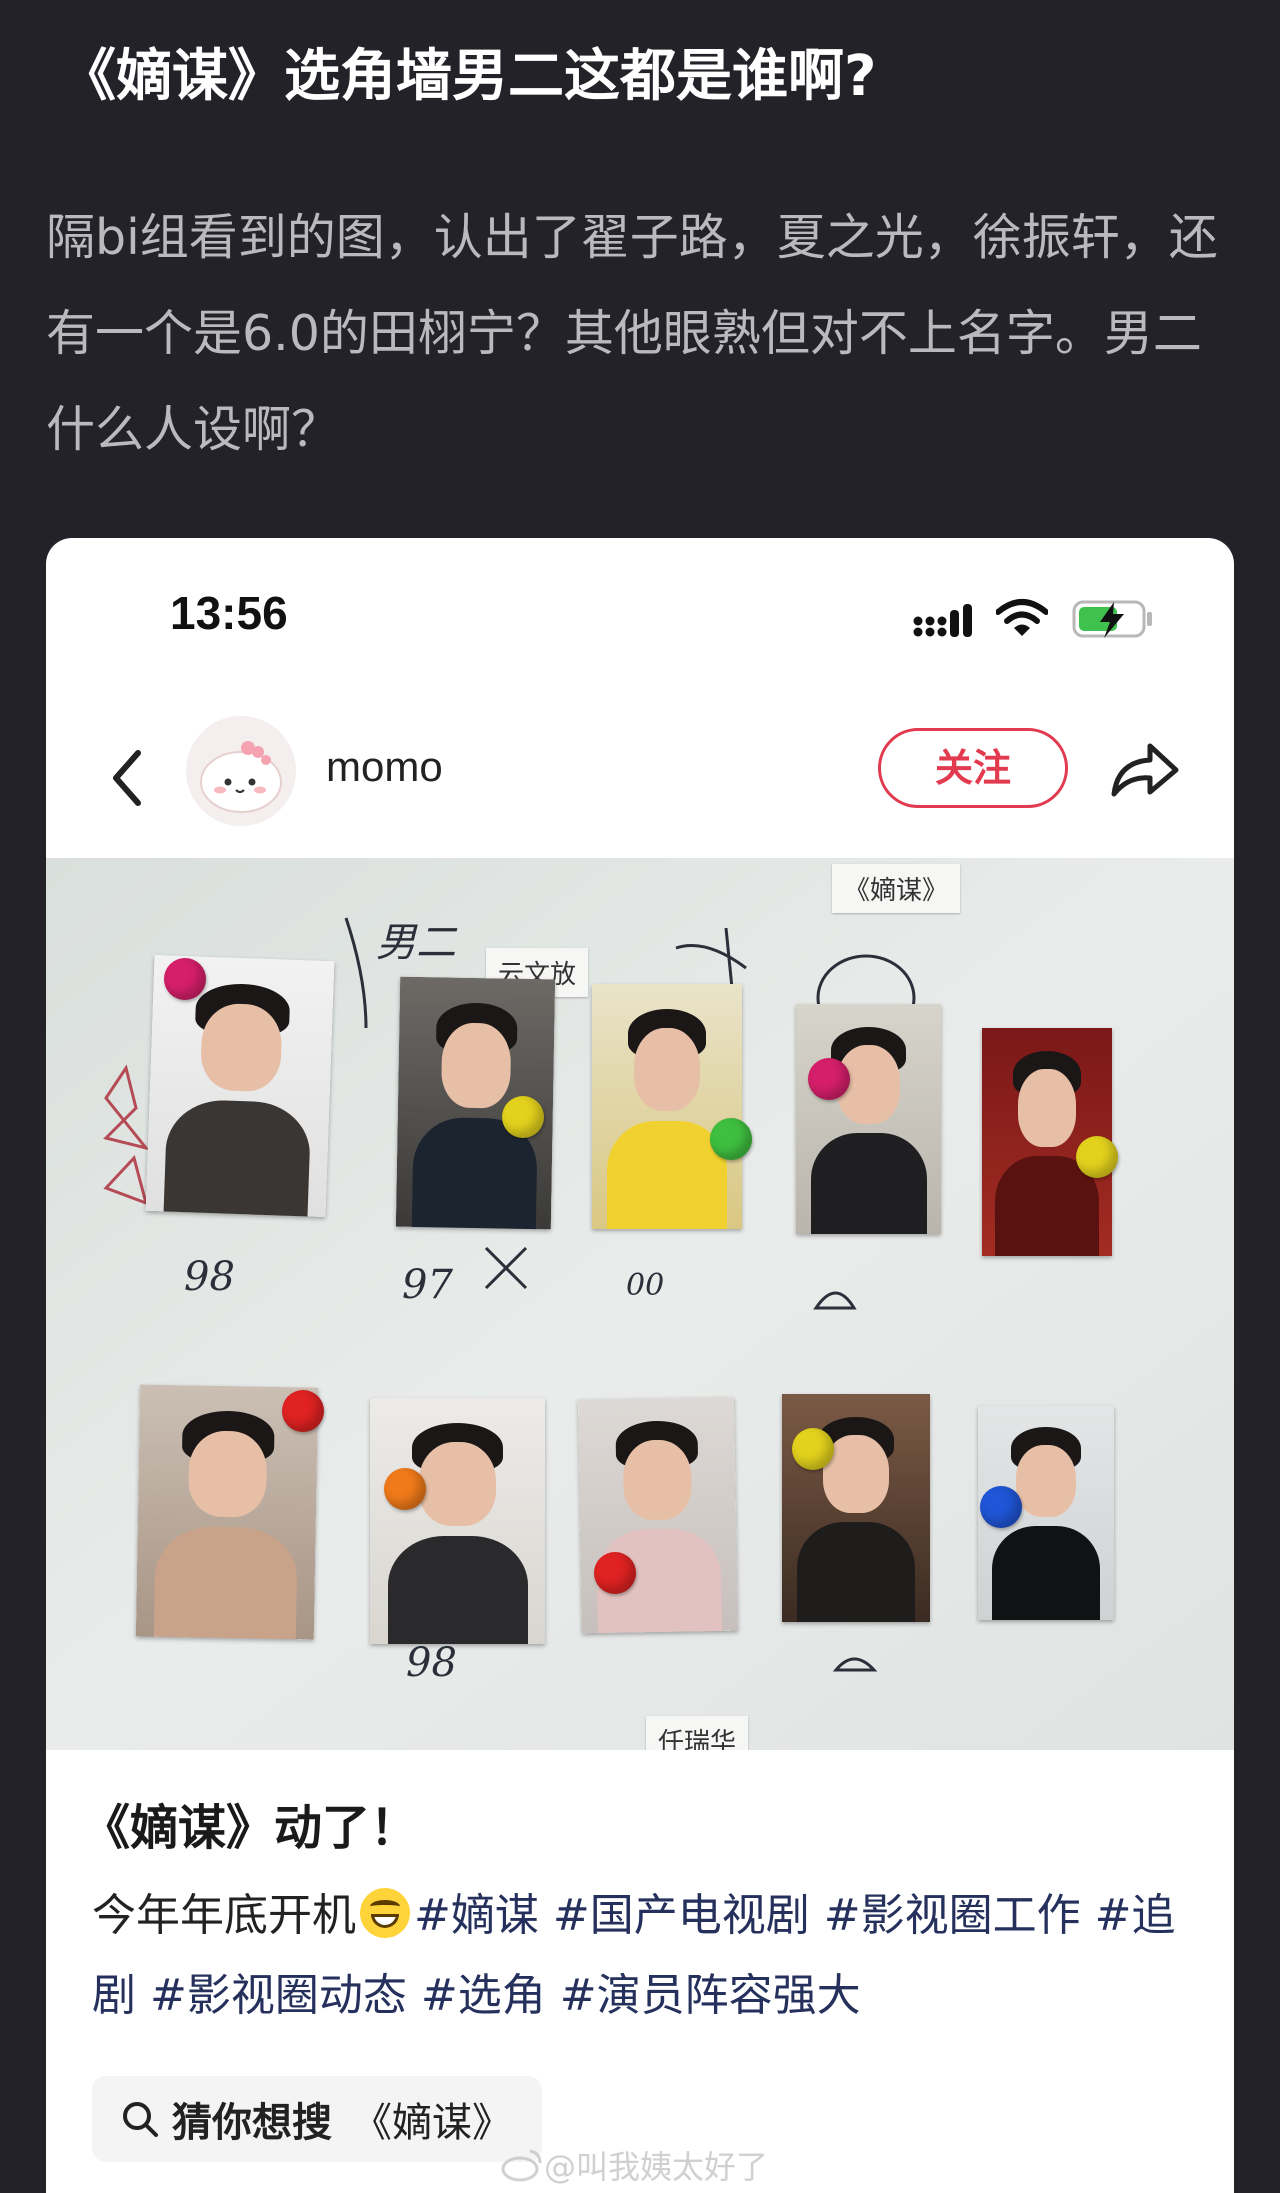  I want to click on search-chip-keyword: 《嫡谋》, so click(432, 2123).